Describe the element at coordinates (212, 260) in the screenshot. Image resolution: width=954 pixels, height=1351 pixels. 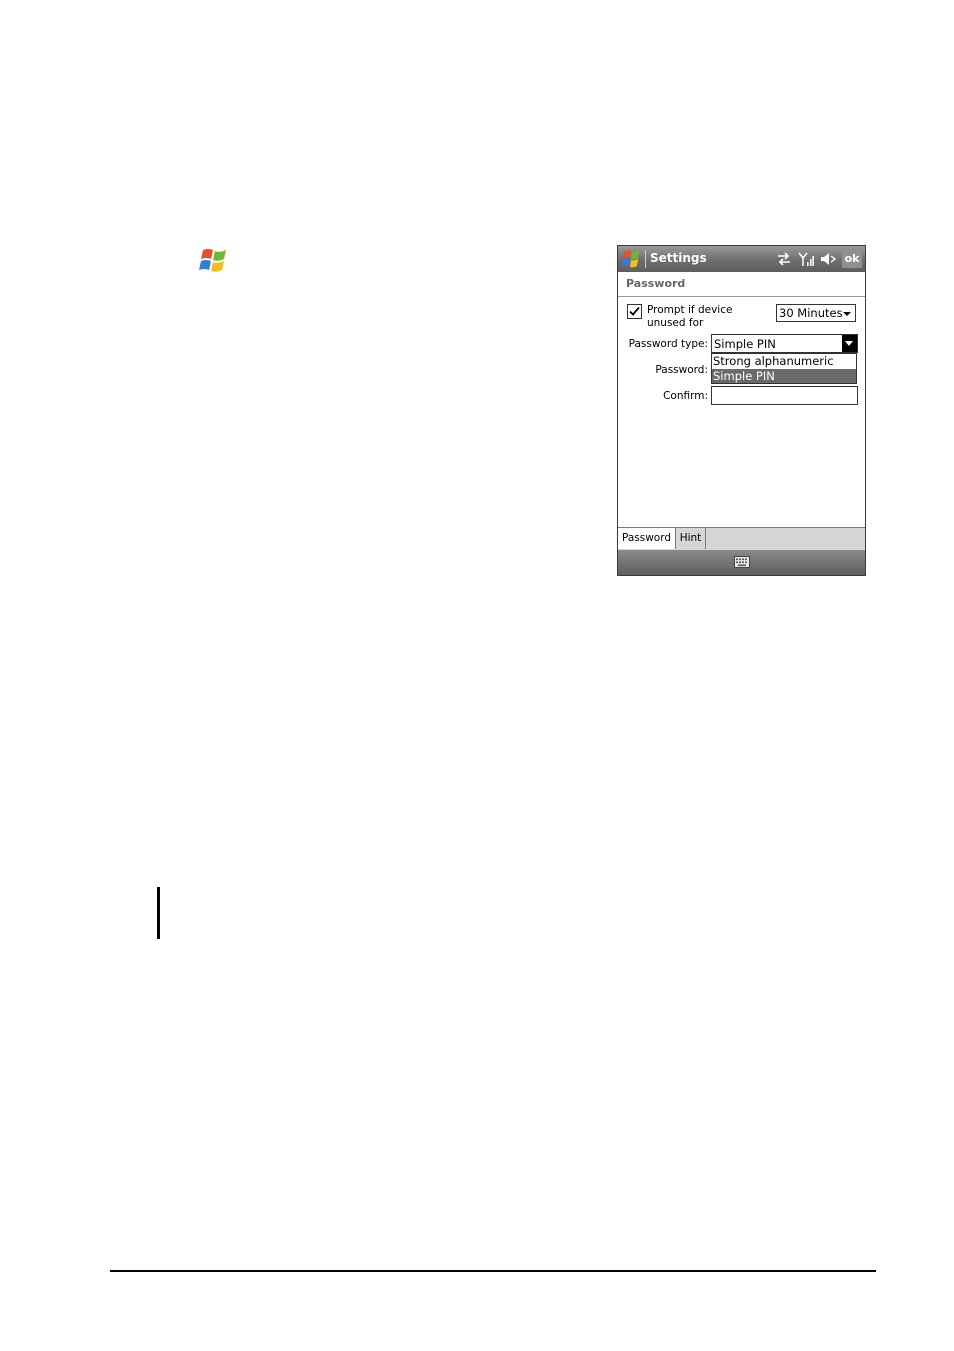
I see `windows-start-icon` at that location.